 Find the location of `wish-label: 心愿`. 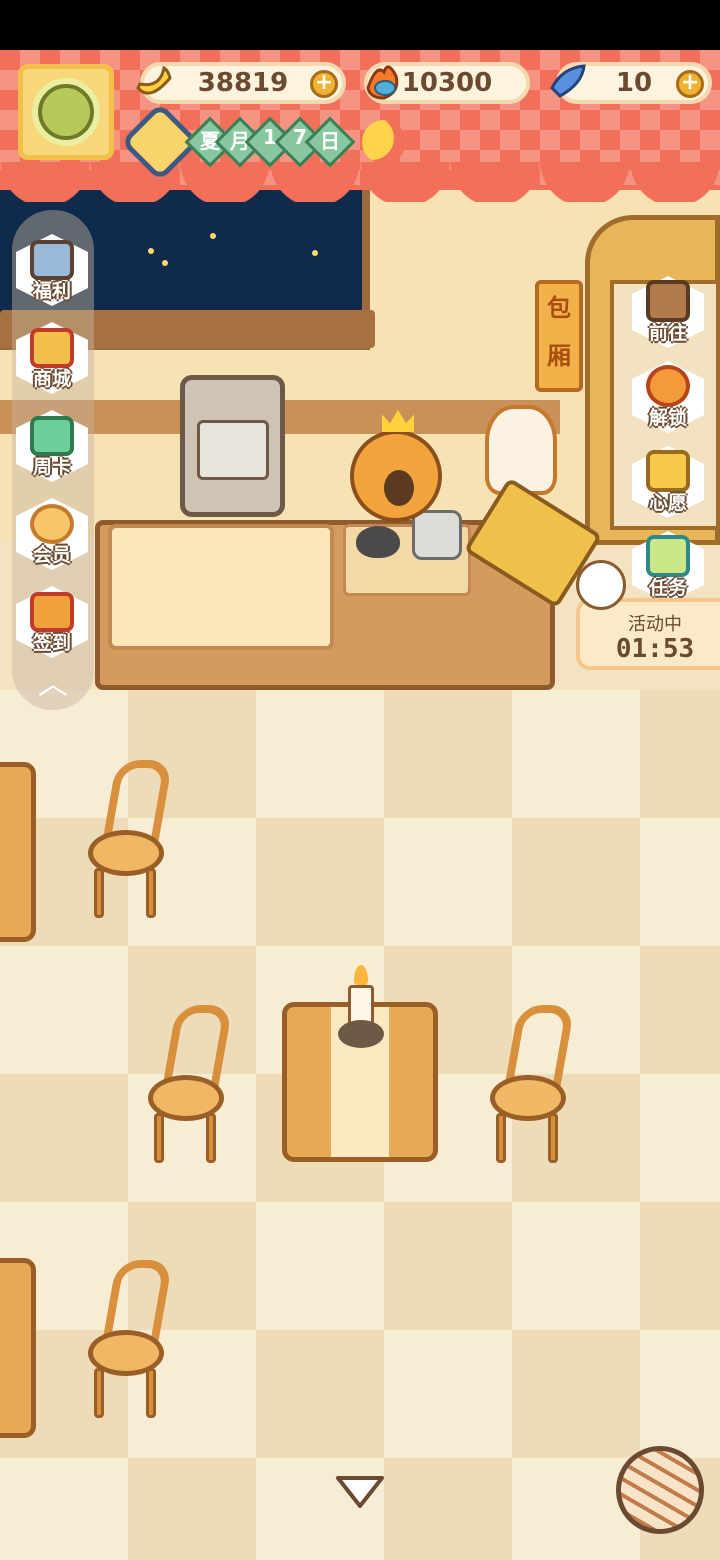

wish-label: 心愿 is located at coordinates (667, 503).